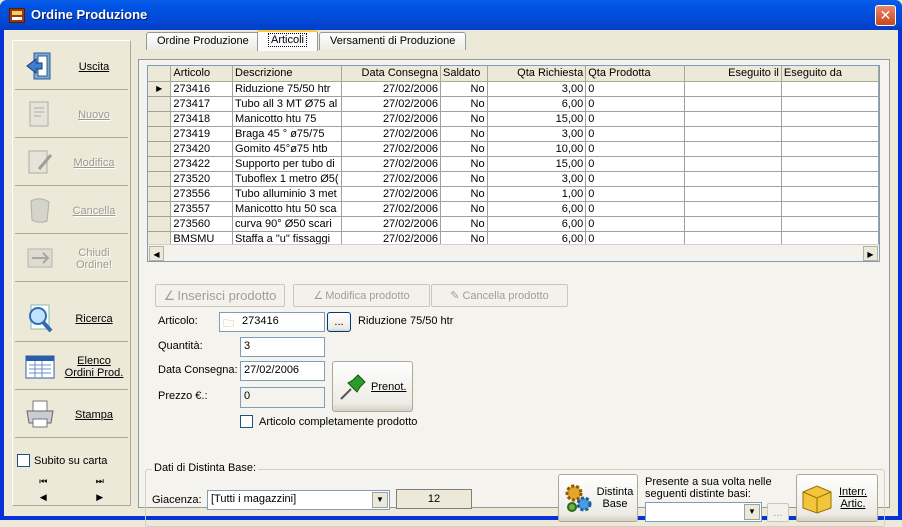 This screenshot has height=527, width=902. What do you see at coordinates (885, 15) in the screenshot?
I see `close-button: ✕` at bounding box center [885, 15].